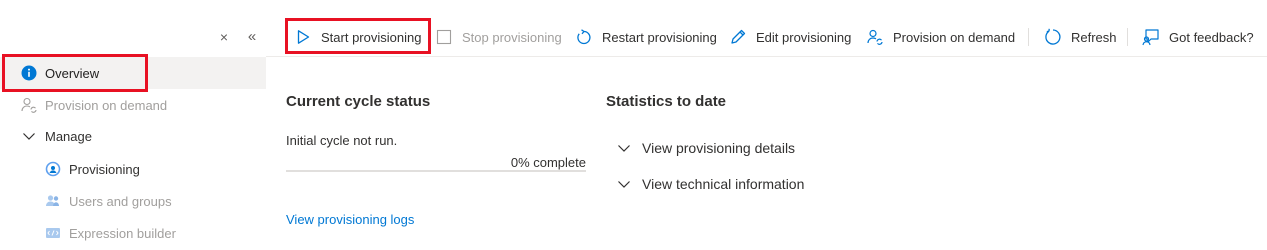 Image resolution: width=1267 pixels, height=250 pixels. What do you see at coordinates (120, 201) in the screenshot?
I see `sidebar-item-label: Users and groups` at bounding box center [120, 201].